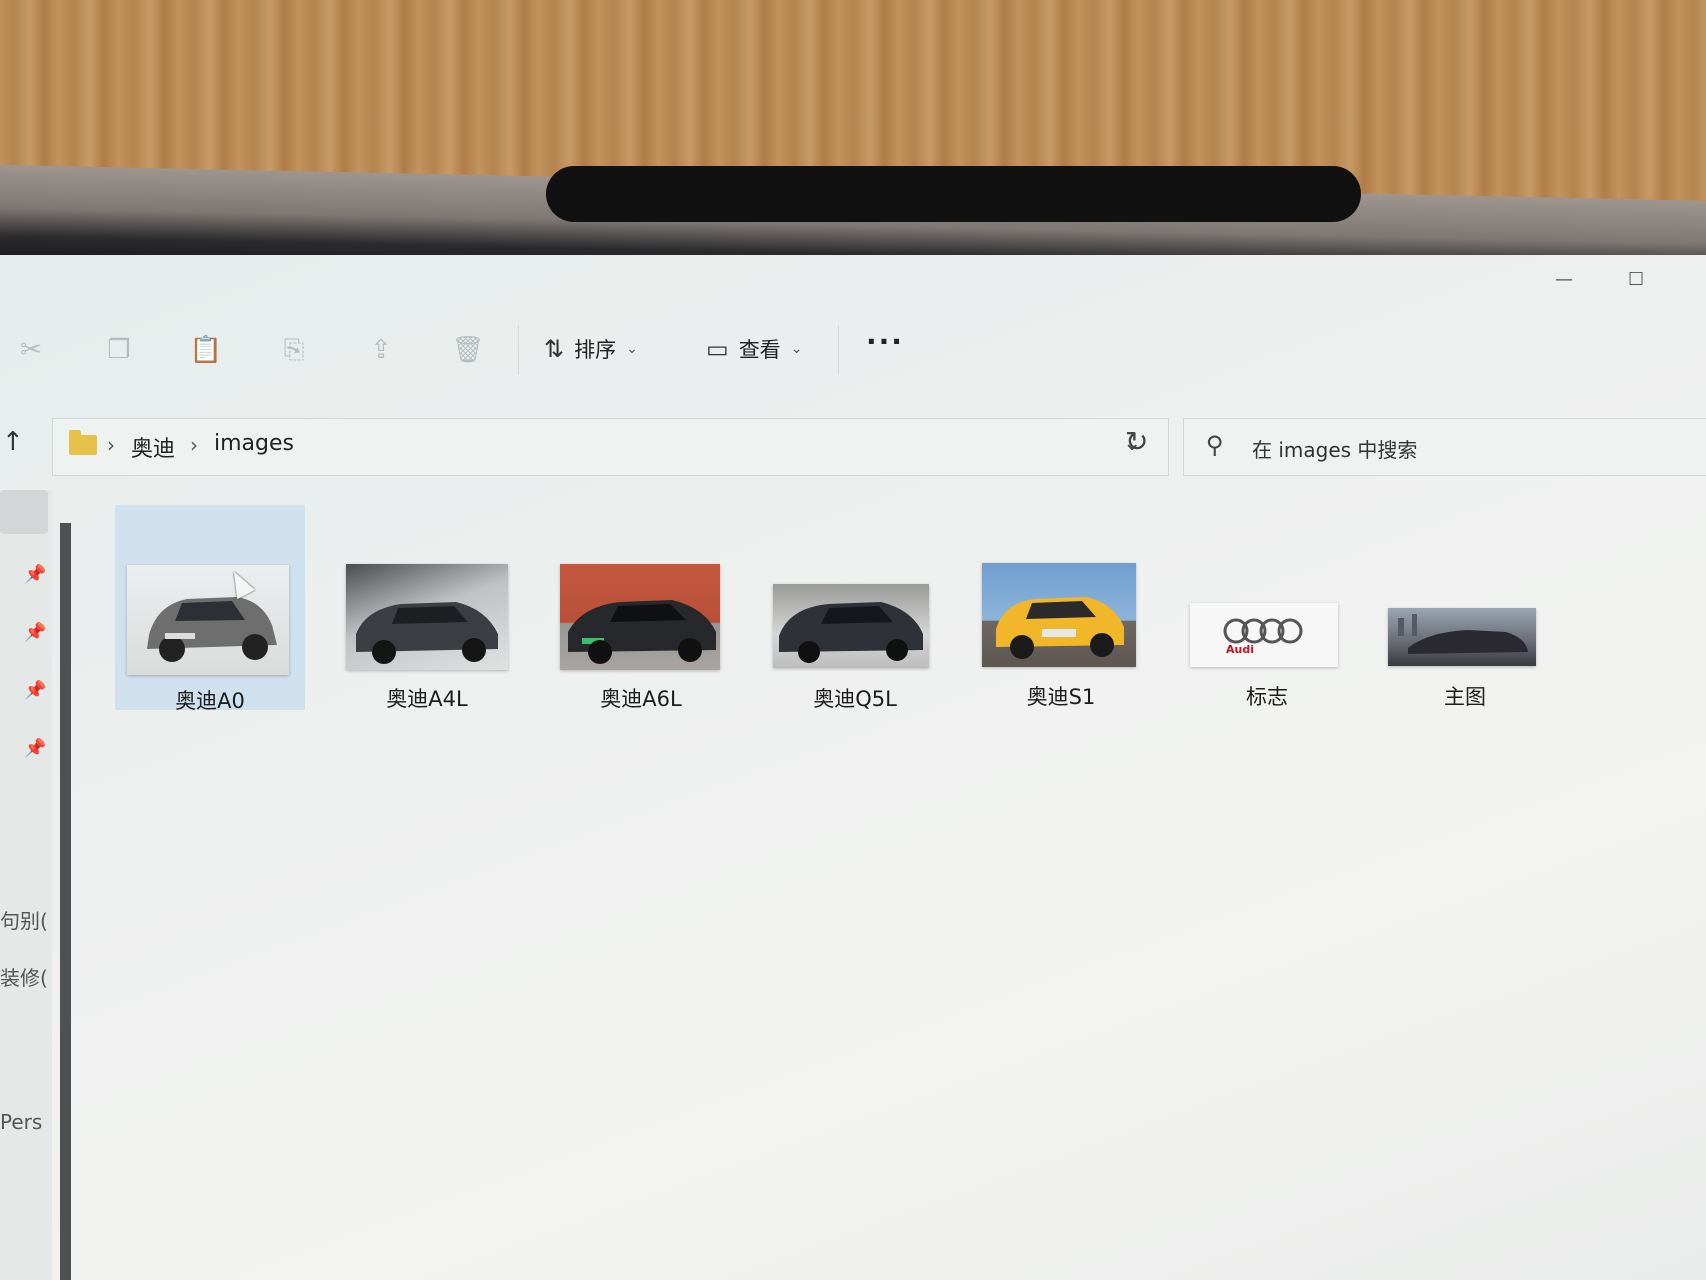  I want to click on view-button: ▭ 查看 ⌄, so click(754, 349).